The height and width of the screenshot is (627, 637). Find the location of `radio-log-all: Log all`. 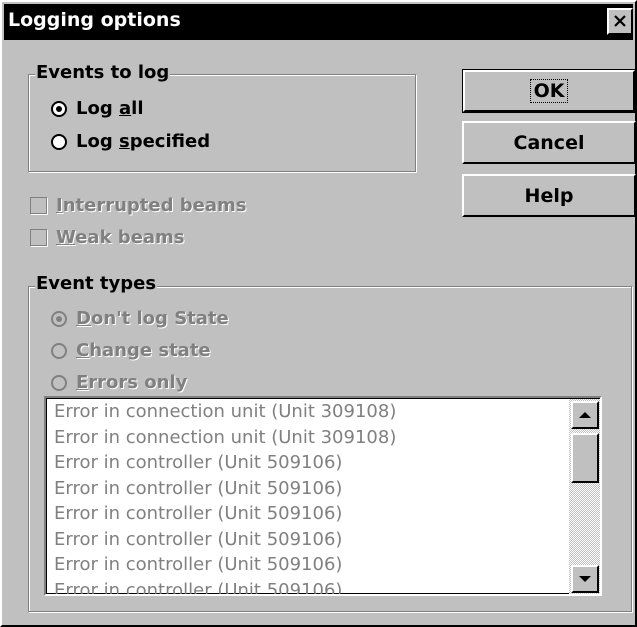

radio-log-all: Log all is located at coordinates (97, 108).